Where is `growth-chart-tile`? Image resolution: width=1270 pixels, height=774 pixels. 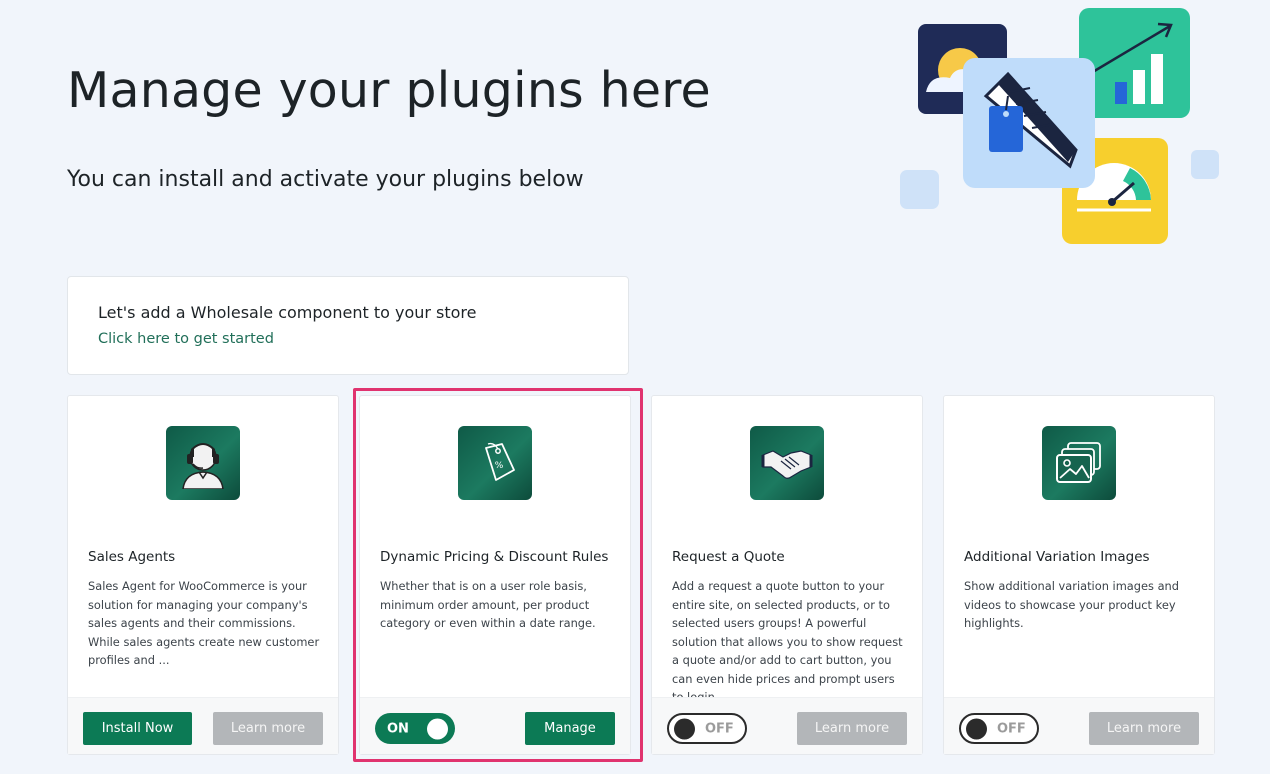
growth-chart-tile is located at coordinates (1134, 63).